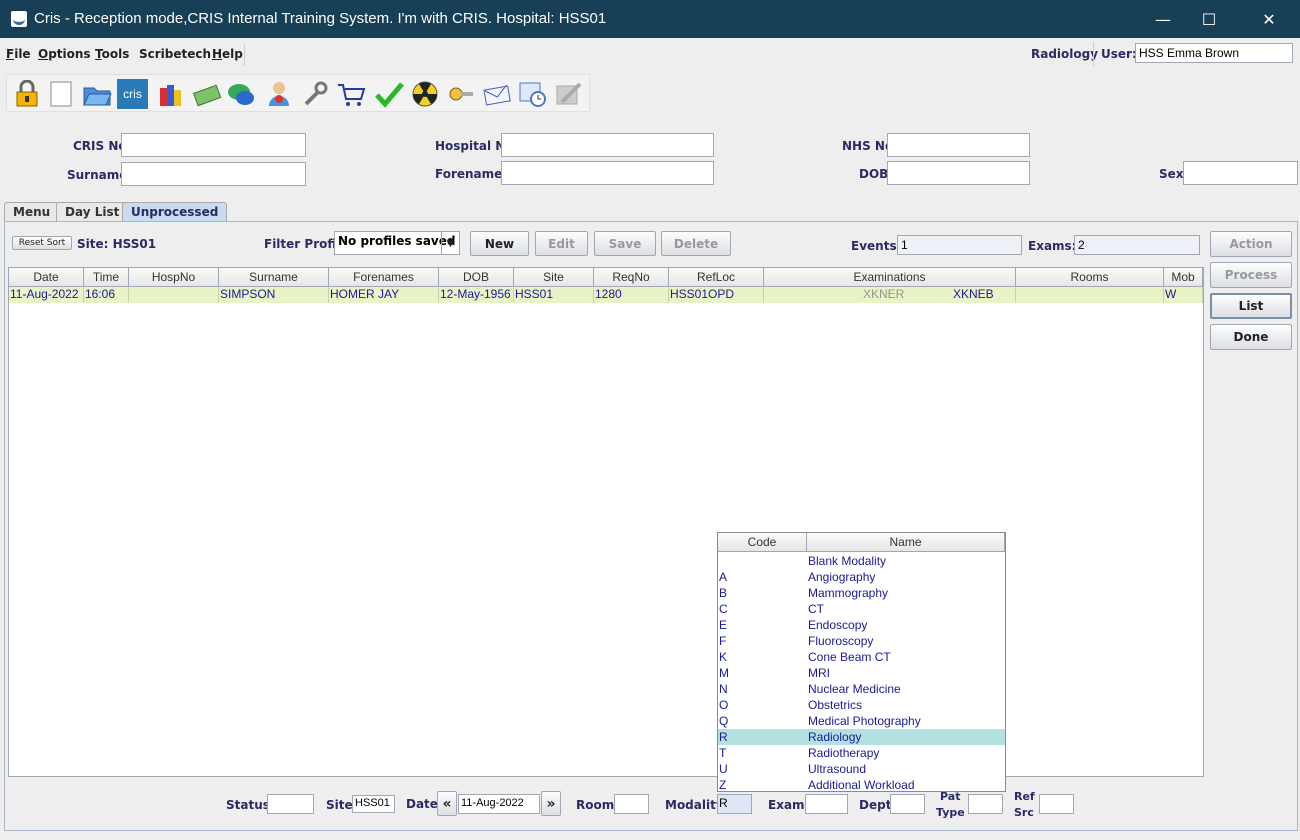 Image resolution: width=1300 pixels, height=840 pixels. I want to click on cell-site: HSS01, so click(554, 295).